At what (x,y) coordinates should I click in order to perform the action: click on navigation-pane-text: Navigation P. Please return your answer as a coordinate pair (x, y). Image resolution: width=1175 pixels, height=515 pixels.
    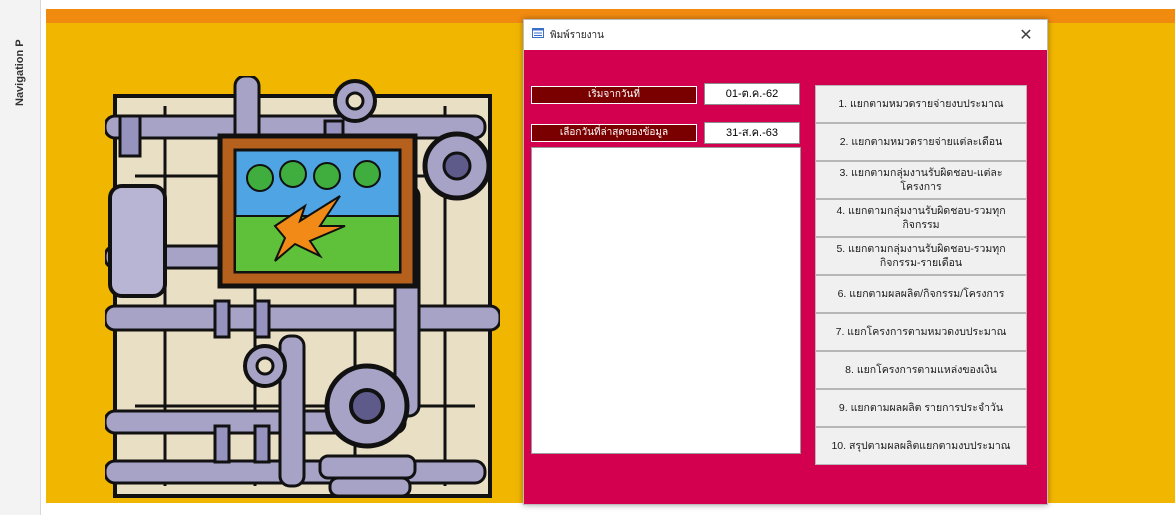
    Looking at the image, I should click on (20, 72).